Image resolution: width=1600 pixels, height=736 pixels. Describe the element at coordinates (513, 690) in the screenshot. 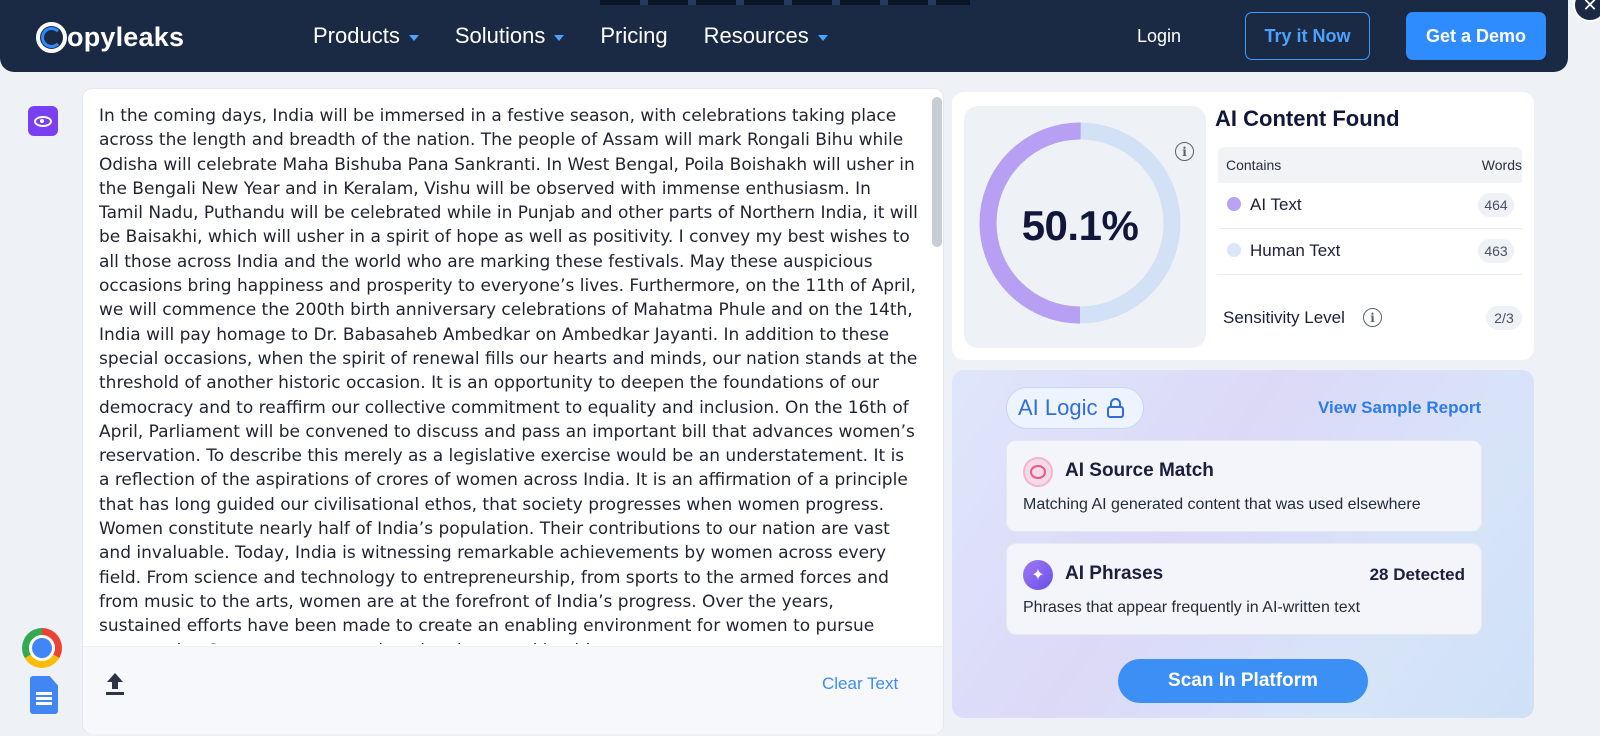

I see `text-panel-footer: Clear Text` at that location.